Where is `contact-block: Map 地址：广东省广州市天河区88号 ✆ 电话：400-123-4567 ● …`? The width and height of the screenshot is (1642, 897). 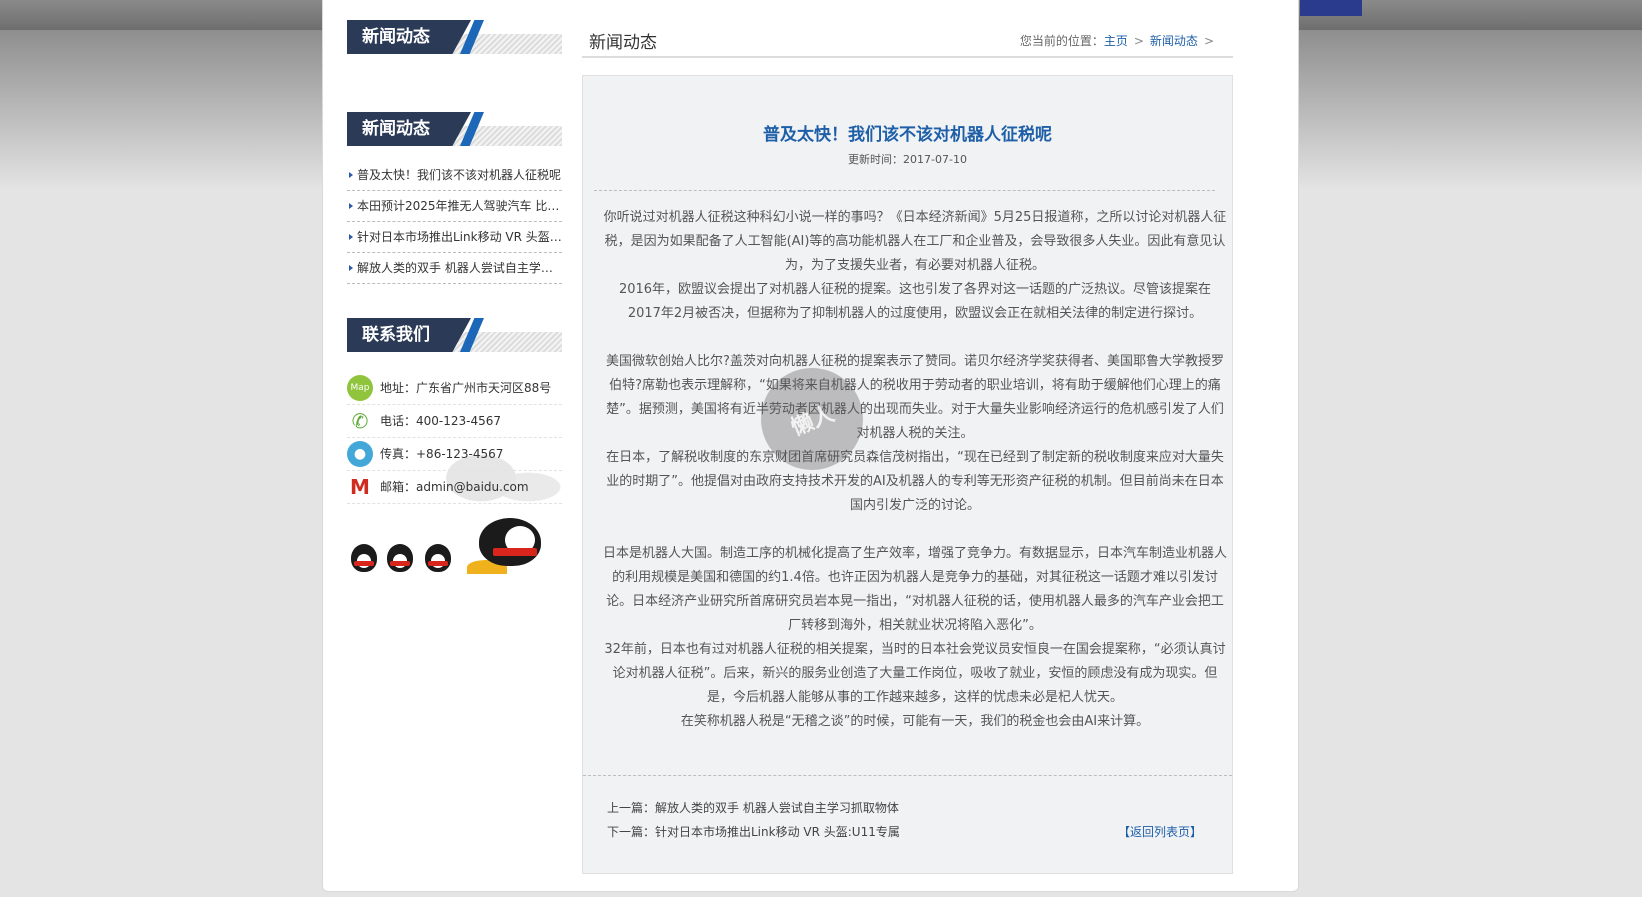
contact-block: Map 地址：广东省广州市天河区88号 ✆ 电话：400-123-4567 ● … is located at coordinates (454, 477).